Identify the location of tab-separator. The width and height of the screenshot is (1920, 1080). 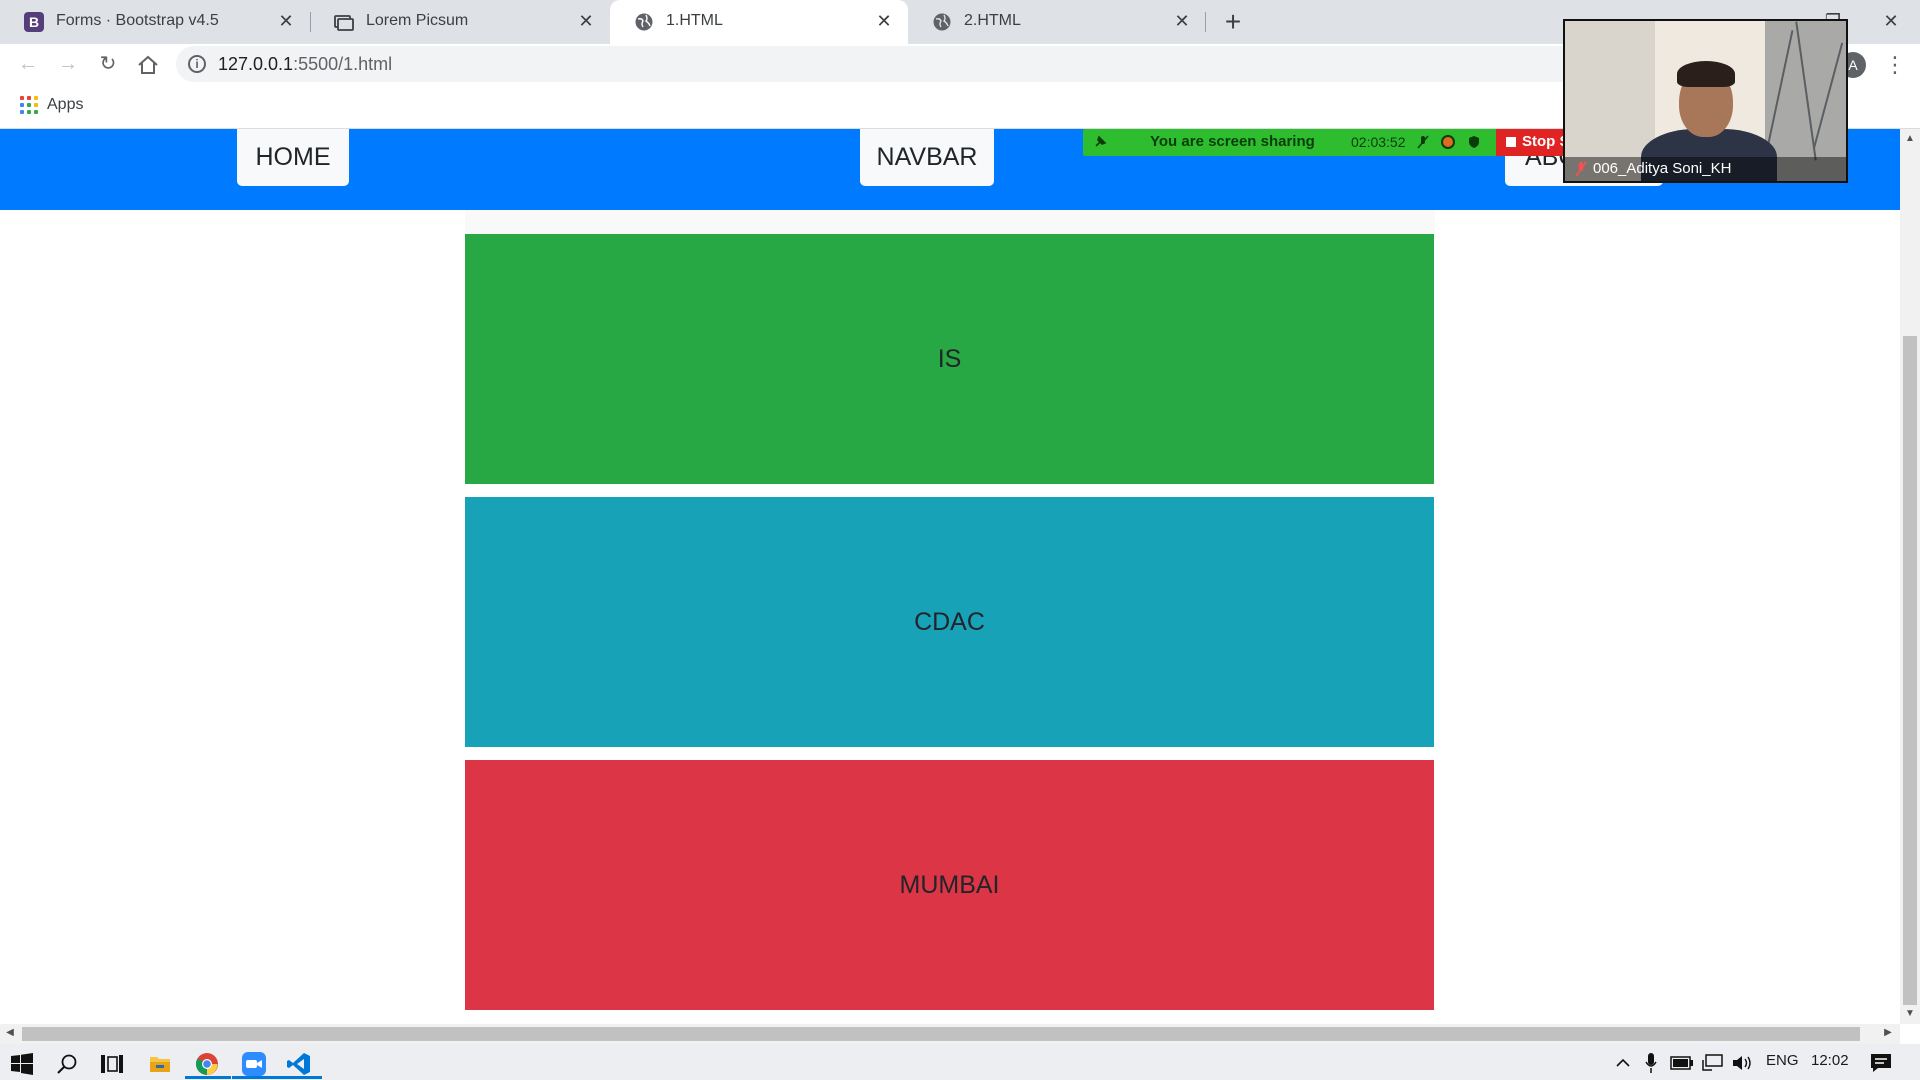
(1205, 22).